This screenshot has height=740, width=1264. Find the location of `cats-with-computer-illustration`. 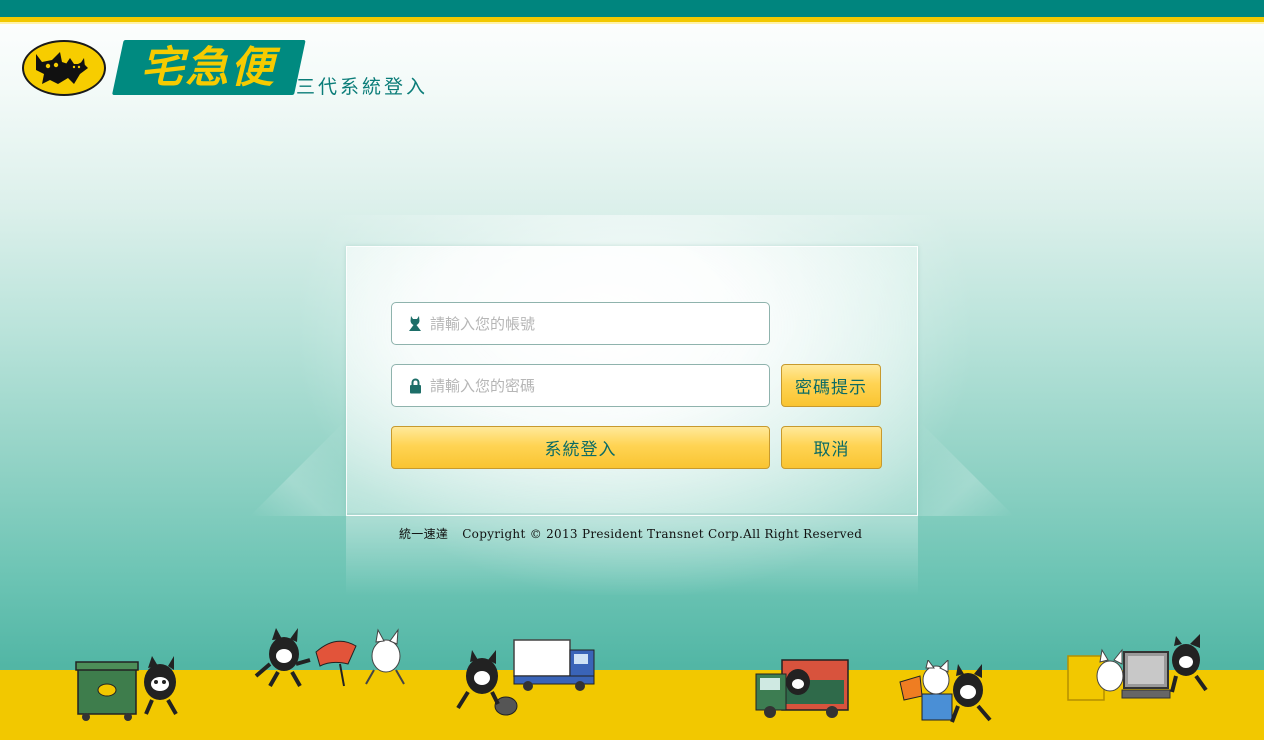

cats-with-computer-illustration is located at coordinates (945, 691).